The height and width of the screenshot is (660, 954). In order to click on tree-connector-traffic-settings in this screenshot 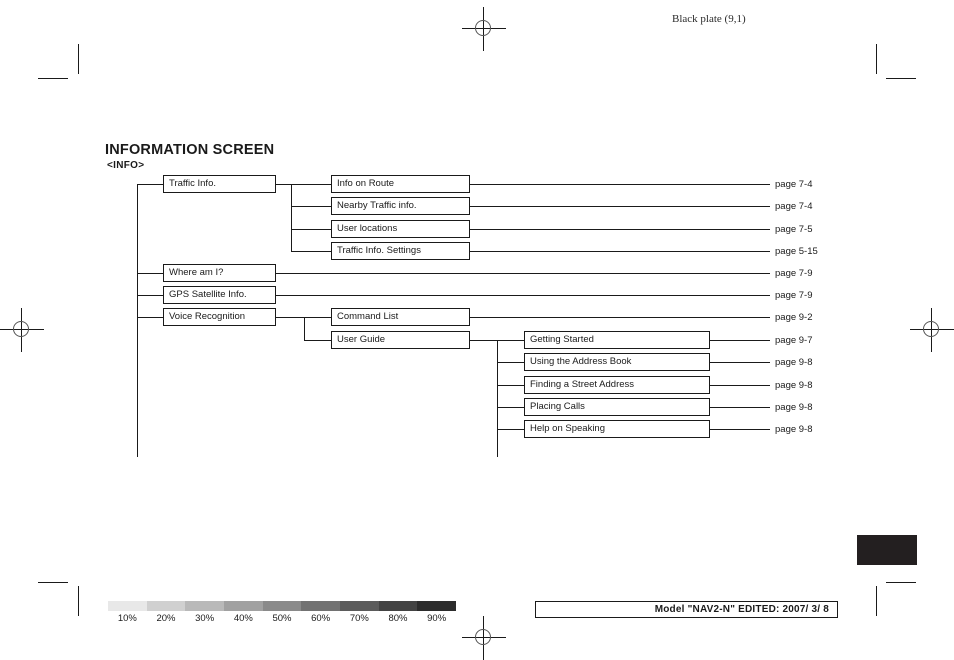, I will do `click(311, 251)`.